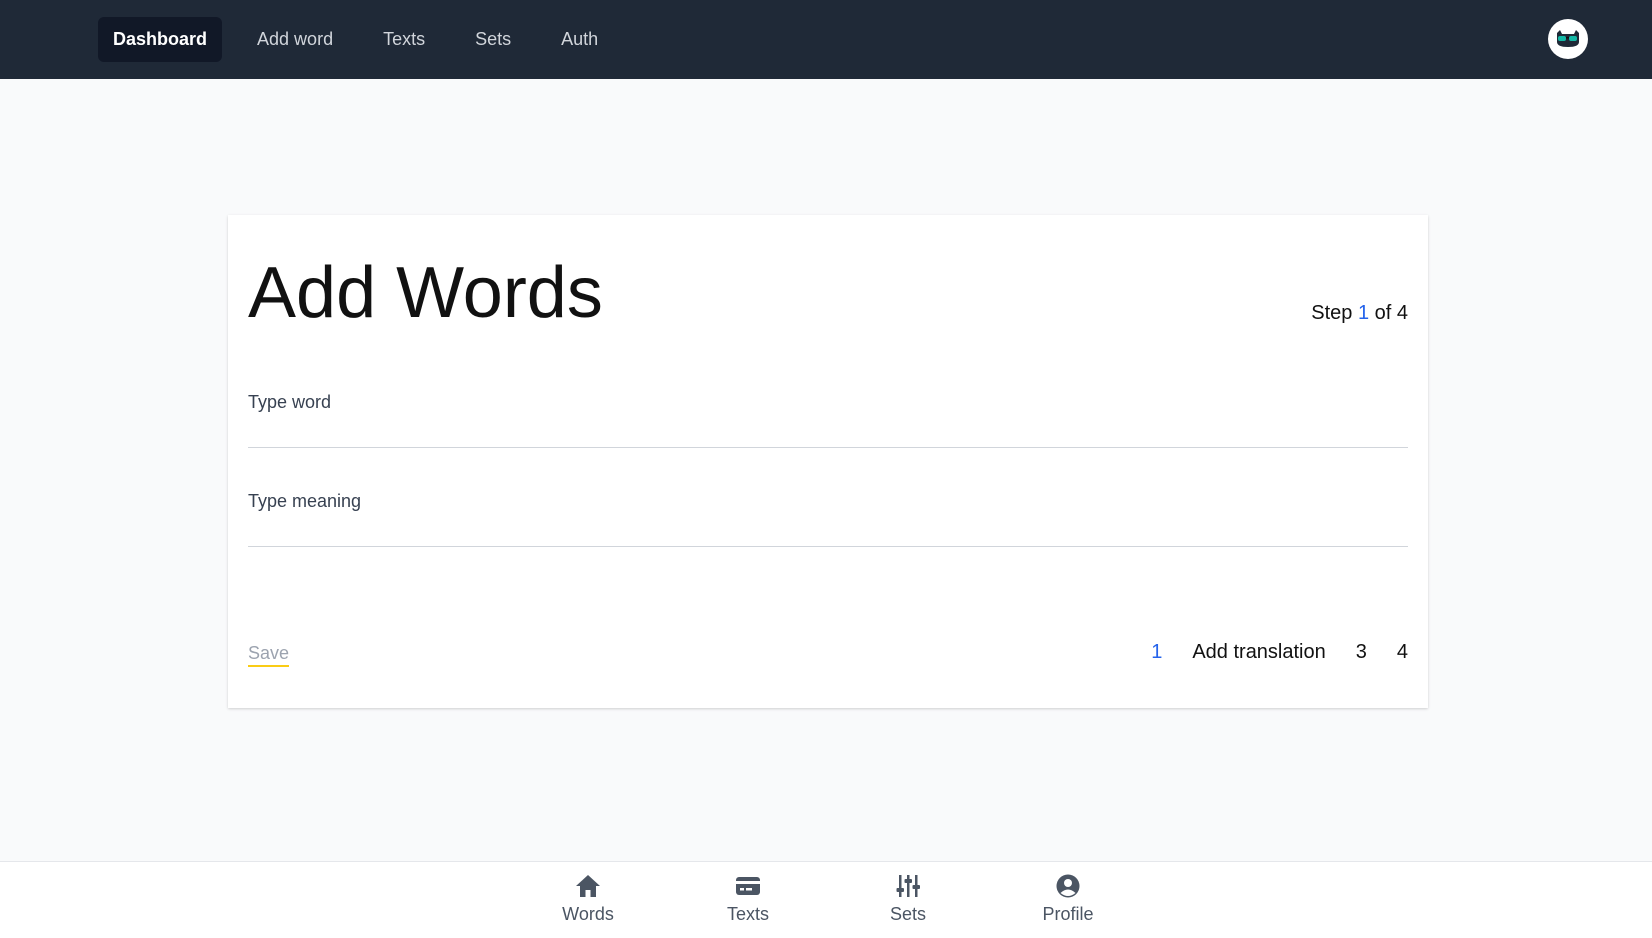  I want to click on bottom-tab-texts: Texts, so click(748, 899).